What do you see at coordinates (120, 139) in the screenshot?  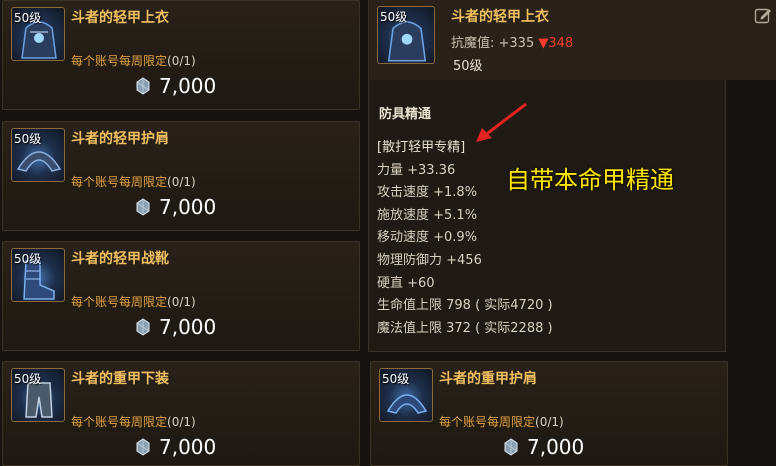 I see `item-name: 斗者的轻甲护肩` at bounding box center [120, 139].